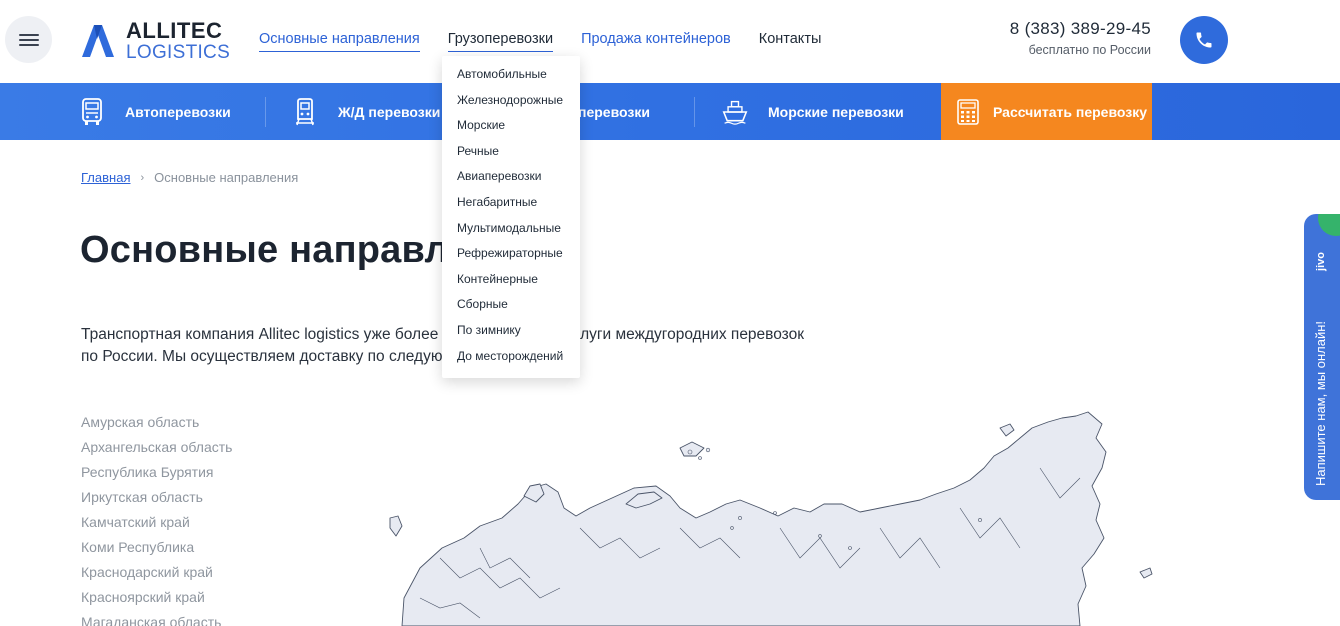 This screenshot has width=1340, height=626. I want to click on band-item-air: перевозки, so click(614, 111).